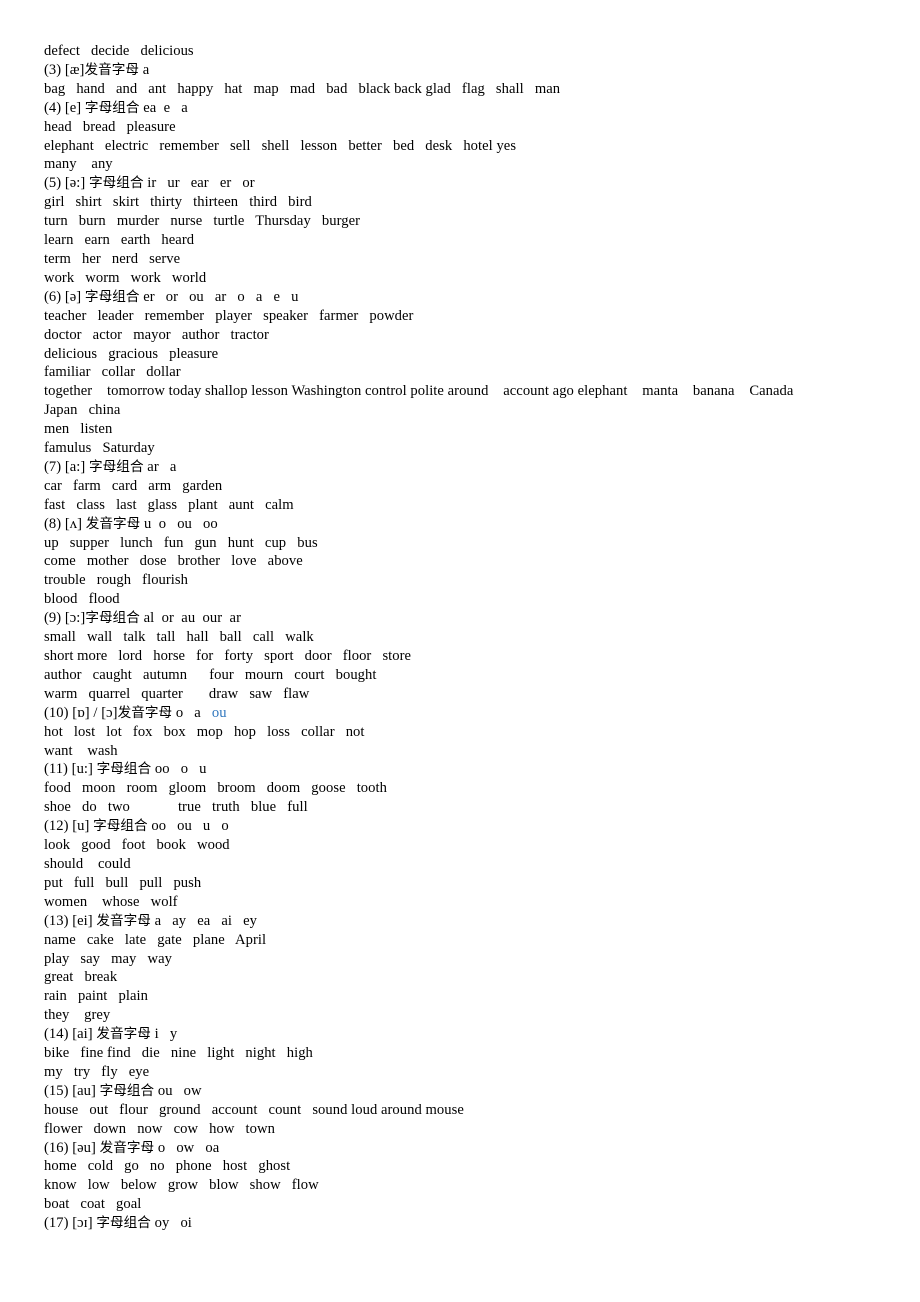 This screenshot has width=920, height=1302. I want to click on heading-text: (12) [u] 字母组合 oo ou u o, so click(136, 826).